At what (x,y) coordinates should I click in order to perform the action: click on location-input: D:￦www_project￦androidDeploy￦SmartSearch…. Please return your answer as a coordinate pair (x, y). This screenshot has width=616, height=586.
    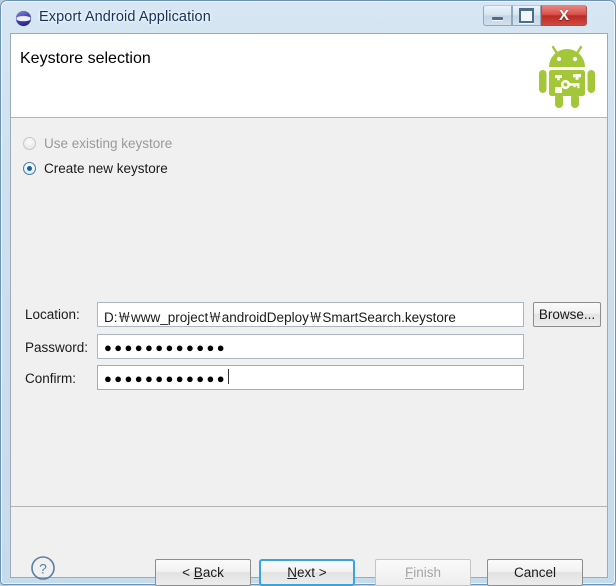
    Looking at the image, I should click on (310, 314).